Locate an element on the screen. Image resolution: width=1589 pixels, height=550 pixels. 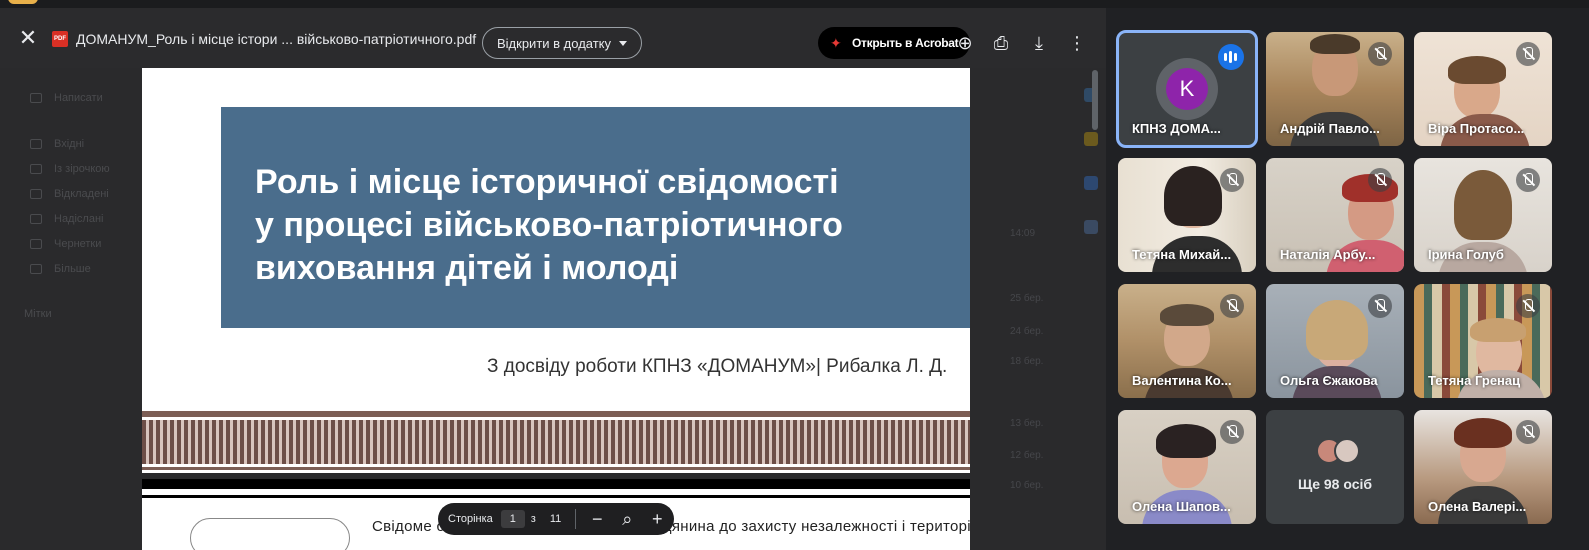
window-top-strip is located at coordinates (794, 4).